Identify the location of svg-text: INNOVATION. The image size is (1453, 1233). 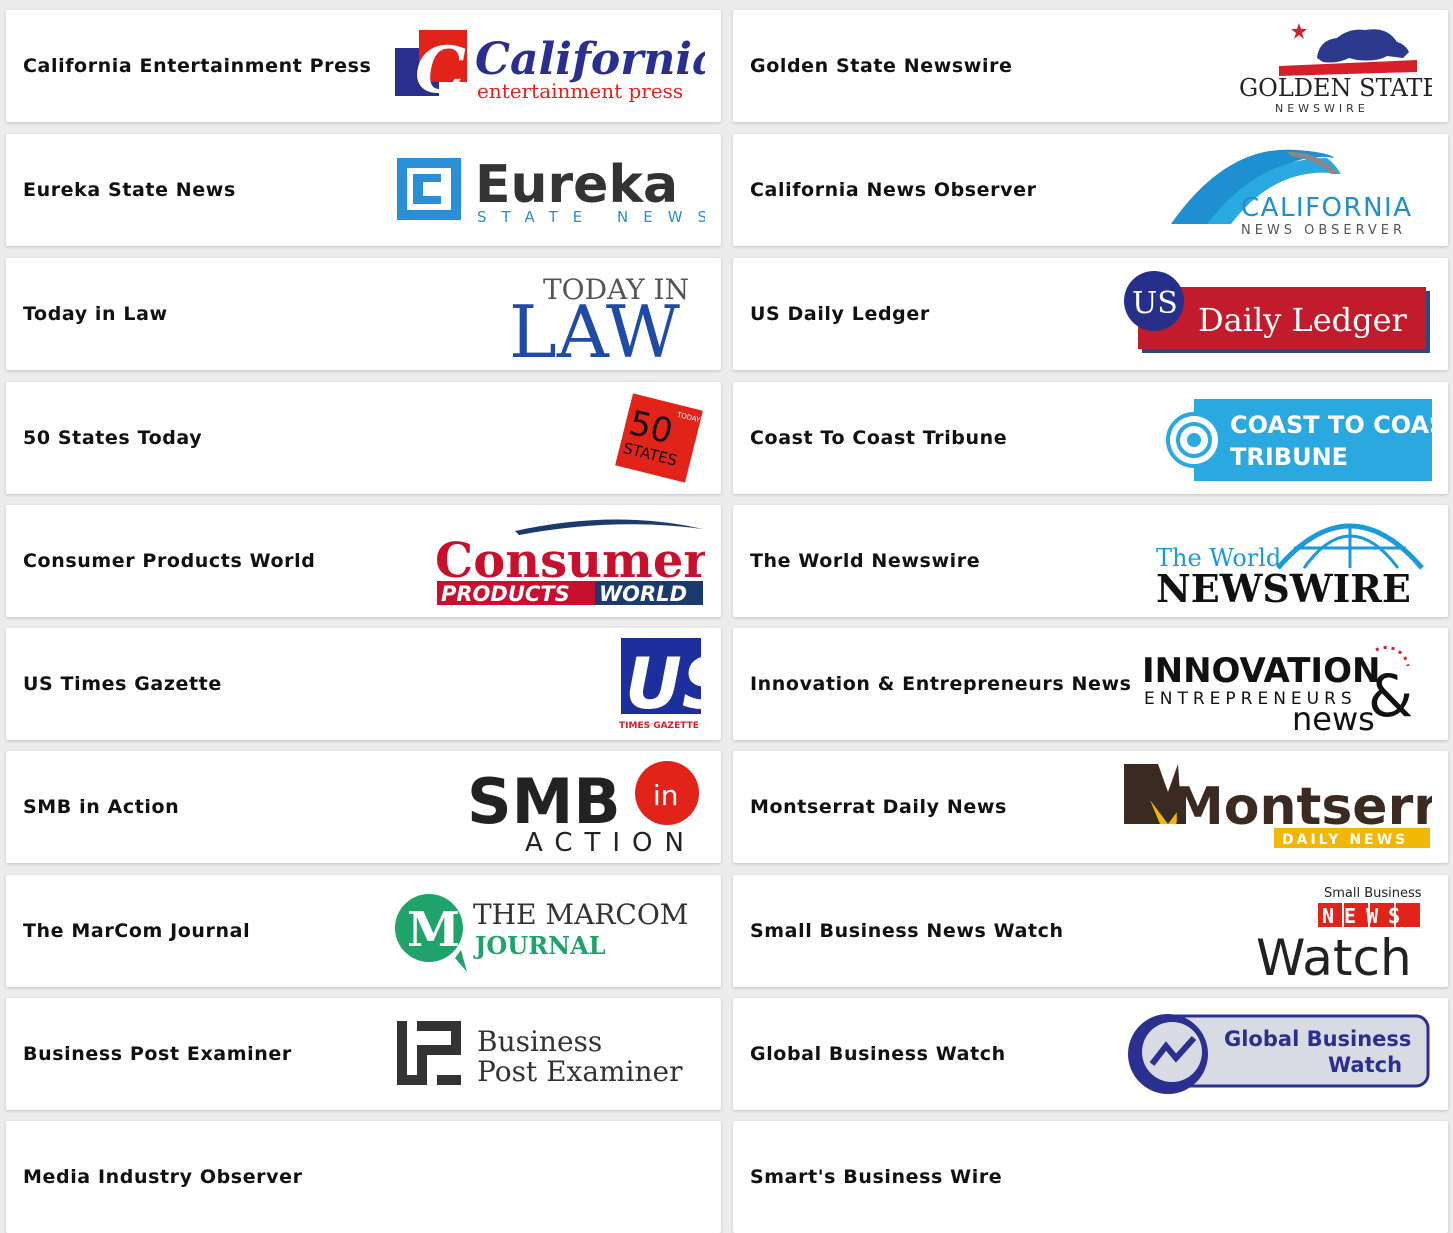
(1261, 671).